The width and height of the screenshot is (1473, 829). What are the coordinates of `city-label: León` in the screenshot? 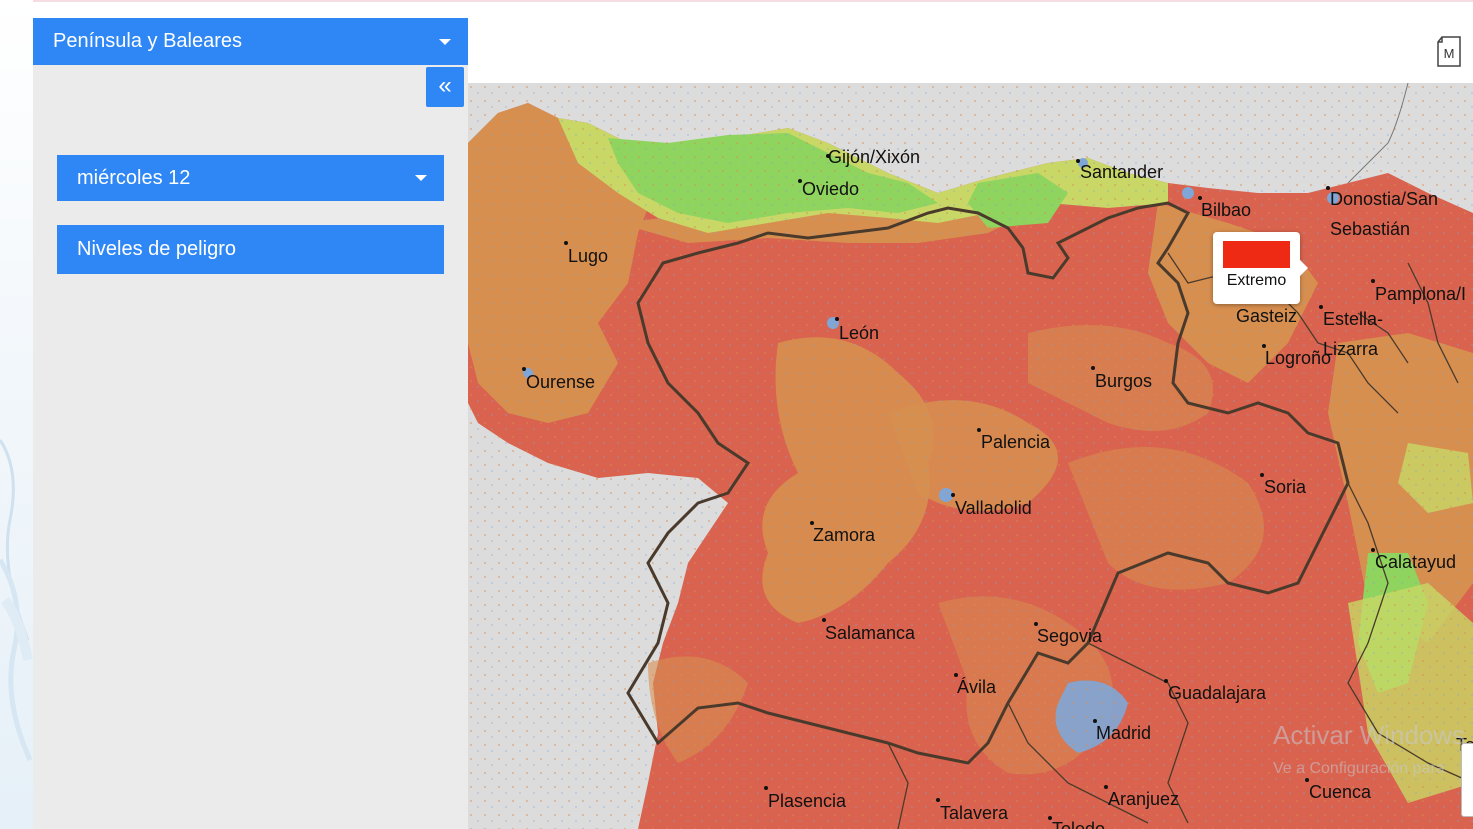 It's located at (859, 333).